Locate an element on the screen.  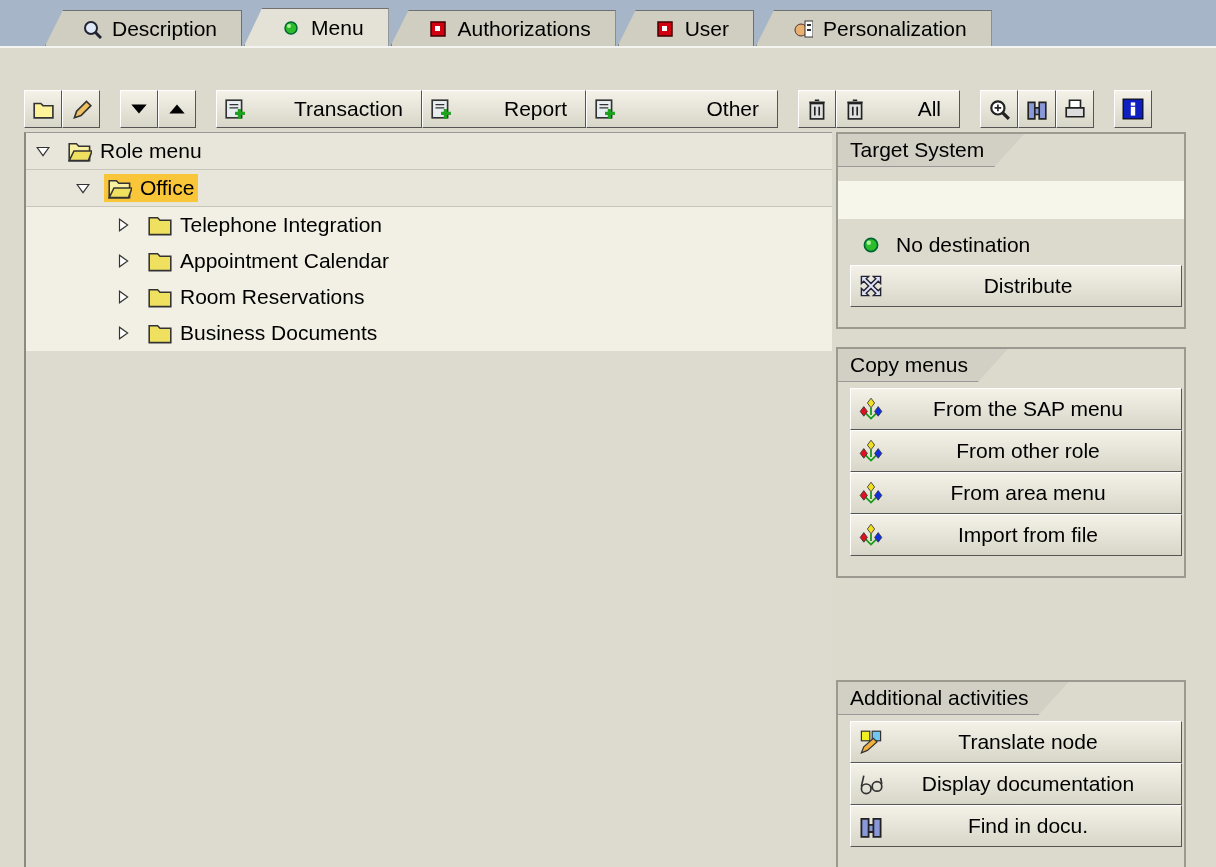
toolbar-button: All is located at coordinates (898, 109).